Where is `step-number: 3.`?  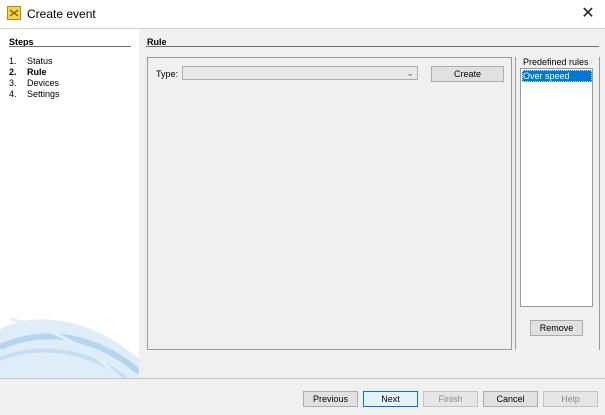 step-number: 3. is located at coordinates (13, 83).